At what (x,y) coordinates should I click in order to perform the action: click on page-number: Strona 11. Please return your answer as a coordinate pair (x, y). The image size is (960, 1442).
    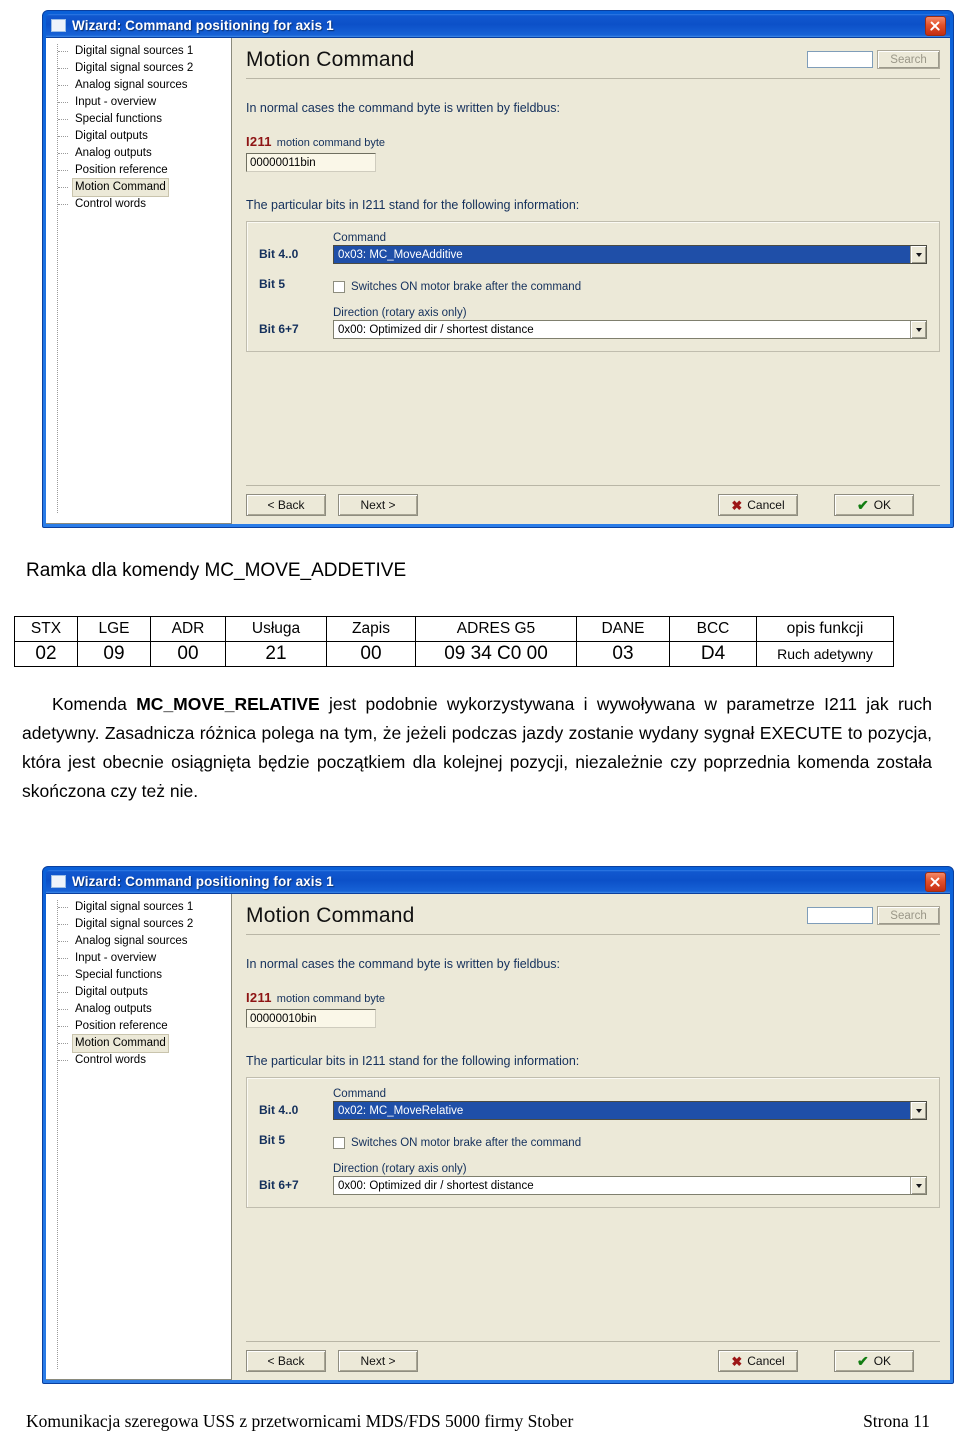
    Looking at the image, I should click on (896, 1421).